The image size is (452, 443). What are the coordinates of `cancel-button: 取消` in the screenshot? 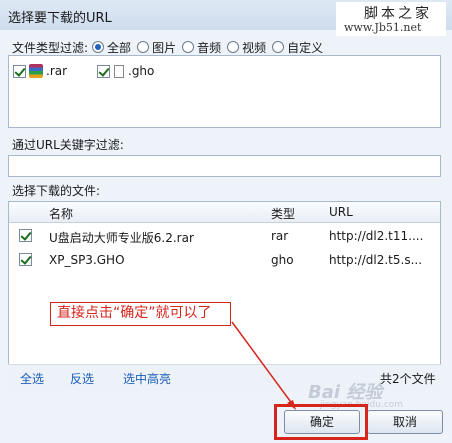 It's located at (405, 422).